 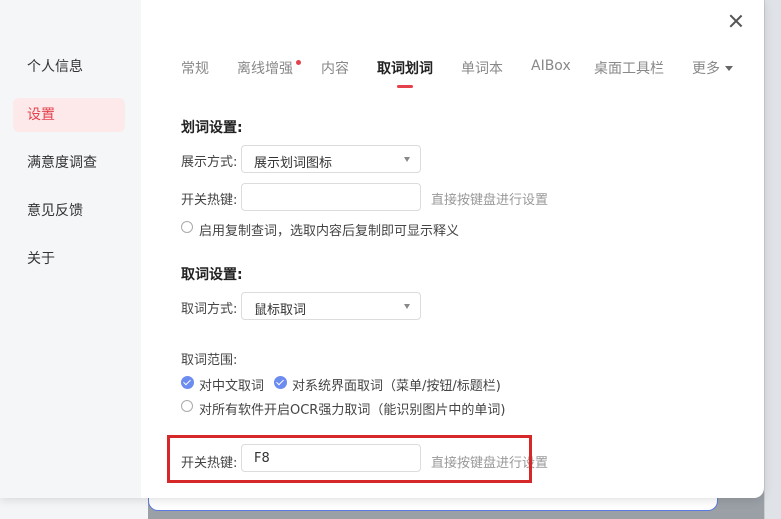 I want to click on new-badge-dot, so click(x=298, y=62).